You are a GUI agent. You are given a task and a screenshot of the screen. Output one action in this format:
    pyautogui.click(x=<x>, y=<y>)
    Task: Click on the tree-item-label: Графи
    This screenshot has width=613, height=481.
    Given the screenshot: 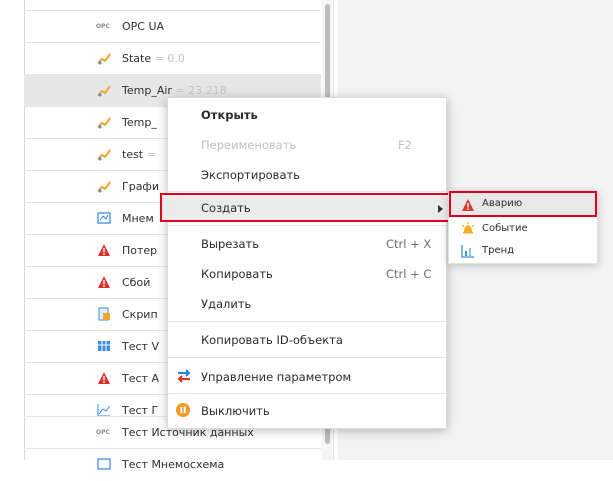 What is the action you would take?
    pyautogui.click(x=140, y=186)
    